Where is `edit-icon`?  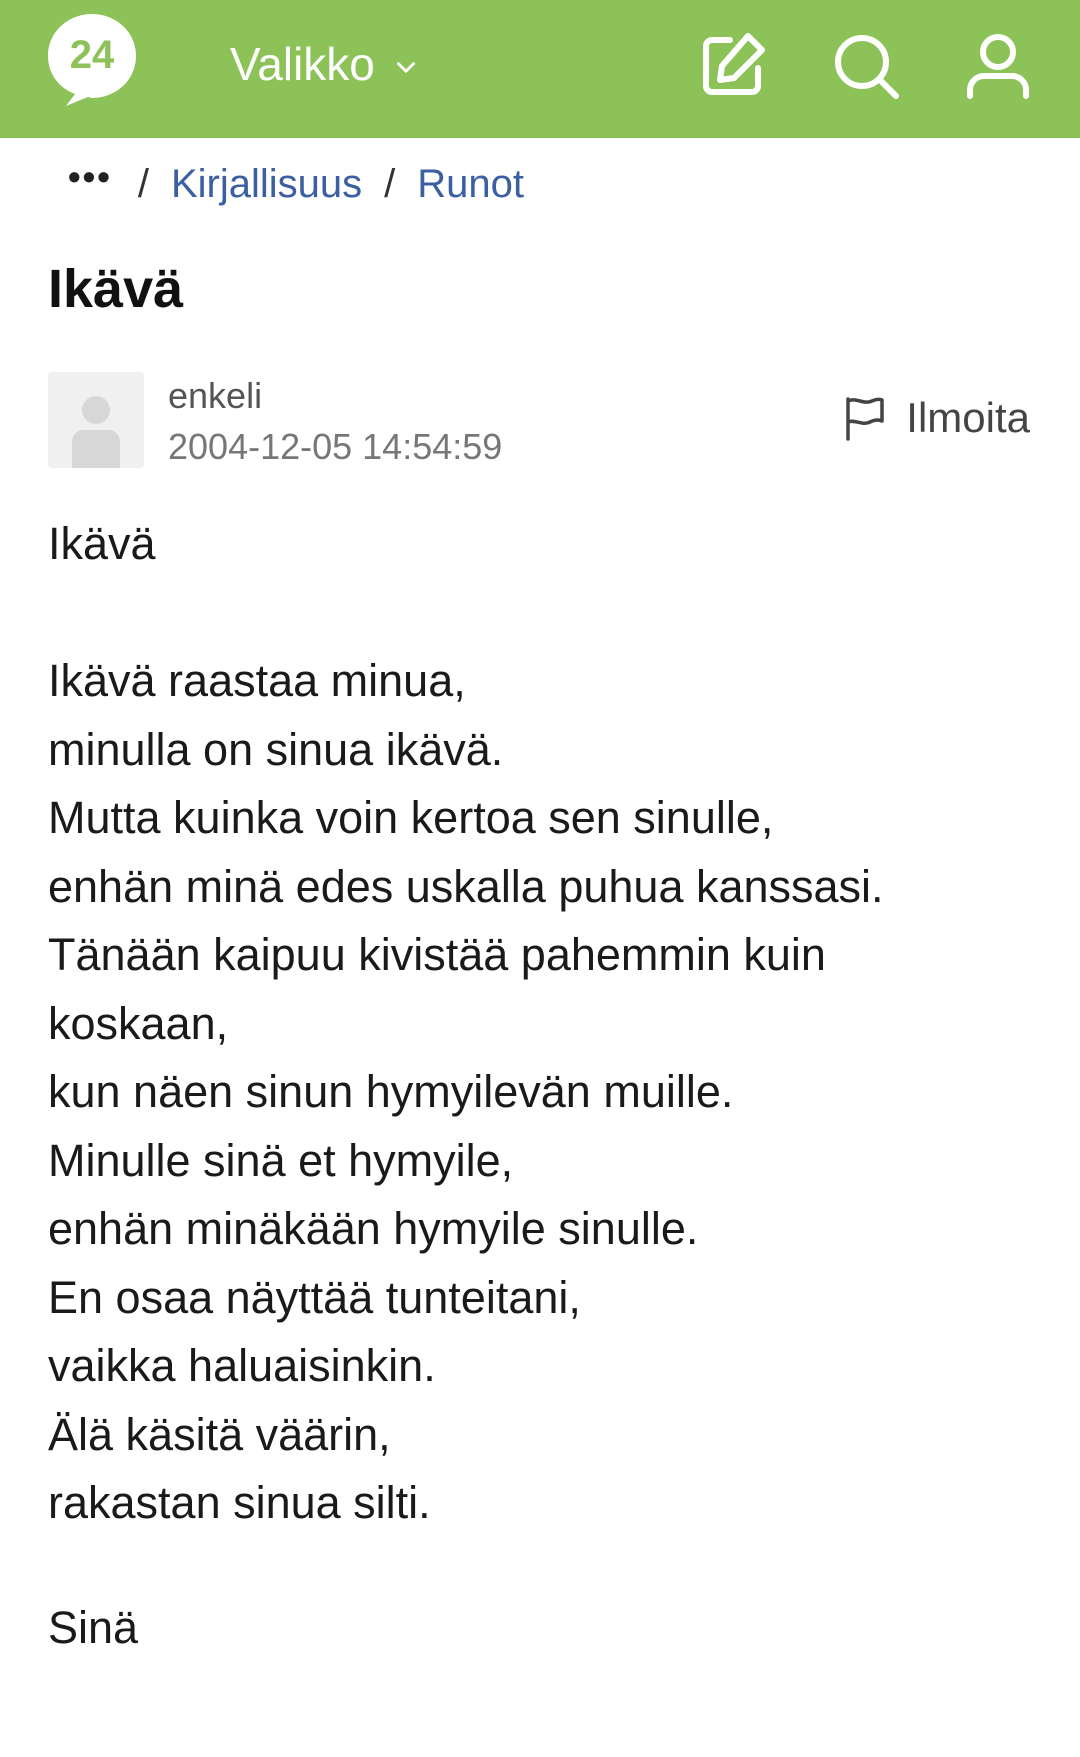
edit-icon is located at coordinates (734, 64).